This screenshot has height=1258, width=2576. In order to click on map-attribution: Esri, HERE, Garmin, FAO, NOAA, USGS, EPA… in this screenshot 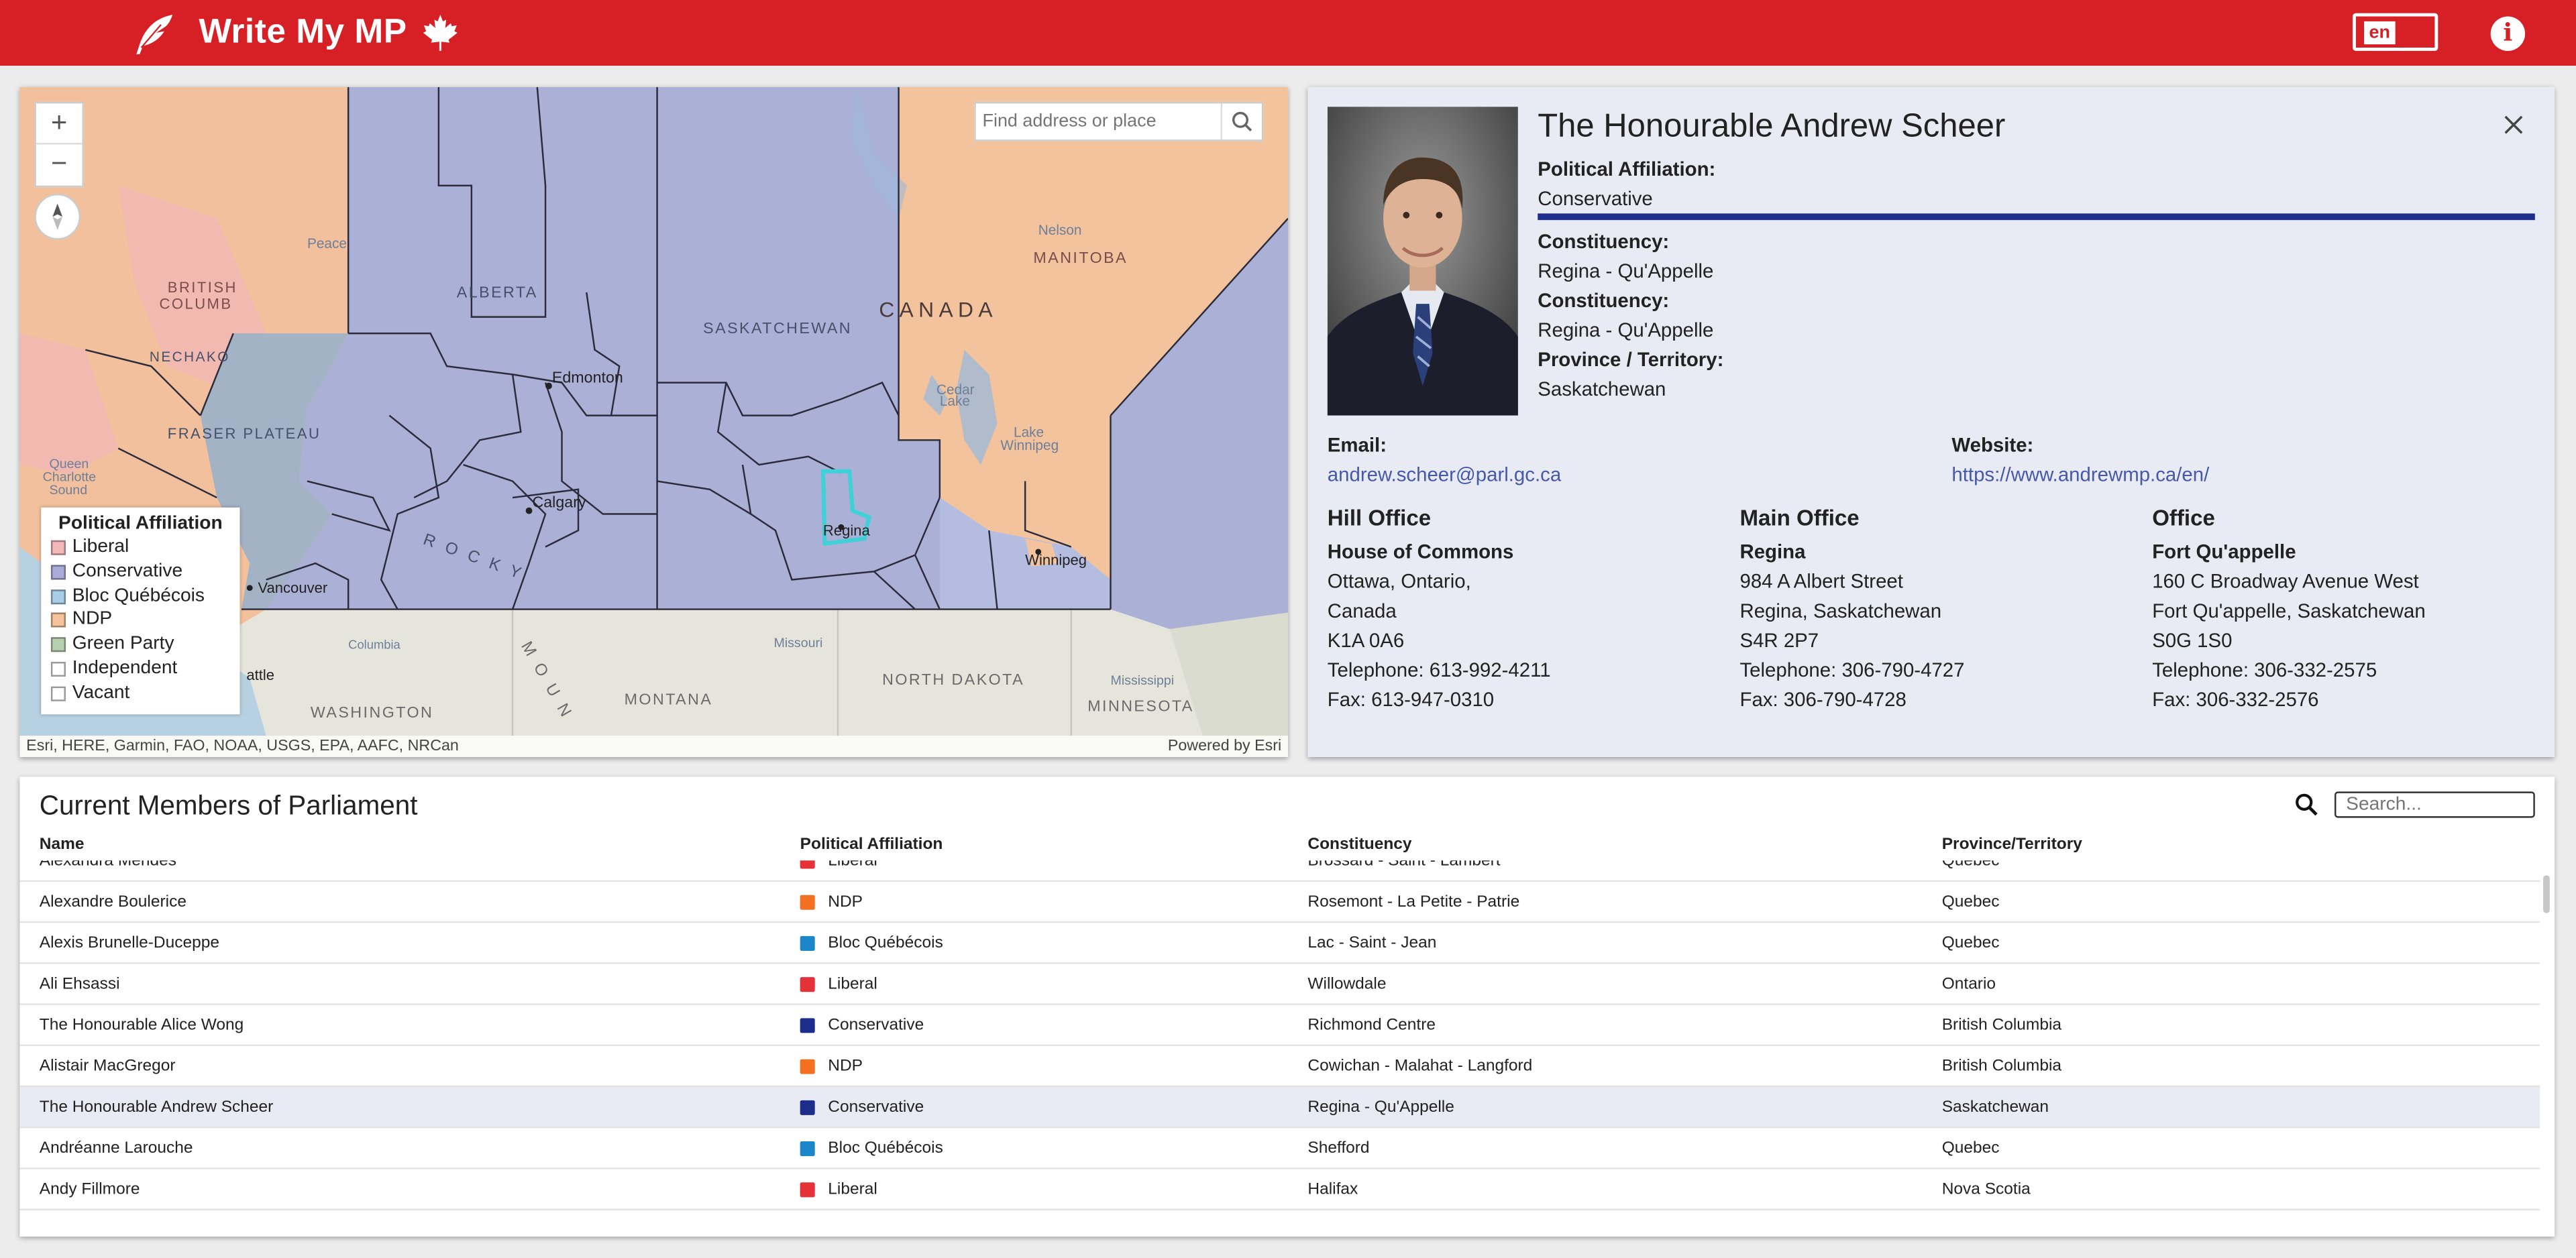, I will do `click(654, 746)`.